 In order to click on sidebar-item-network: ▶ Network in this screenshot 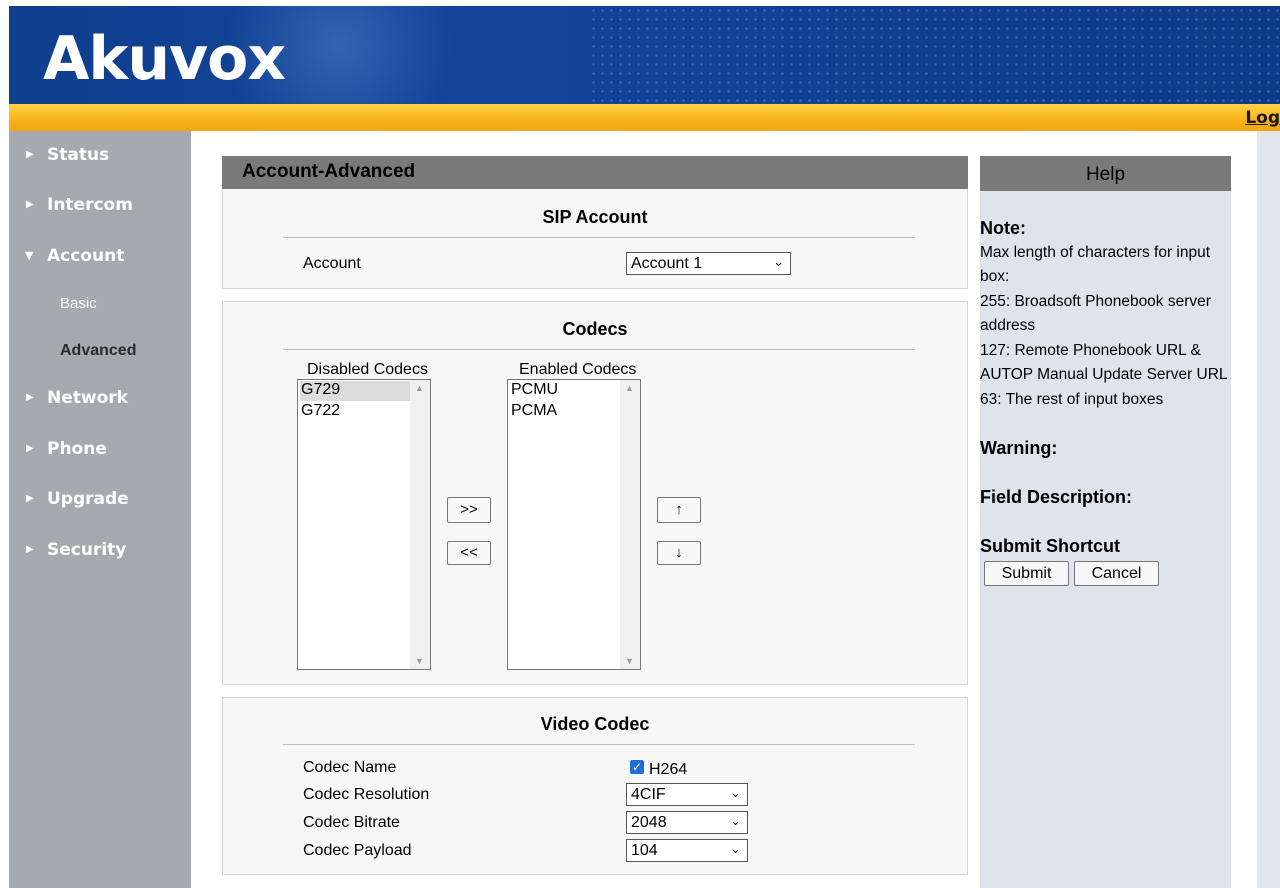, I will do `click(100, 402)`.